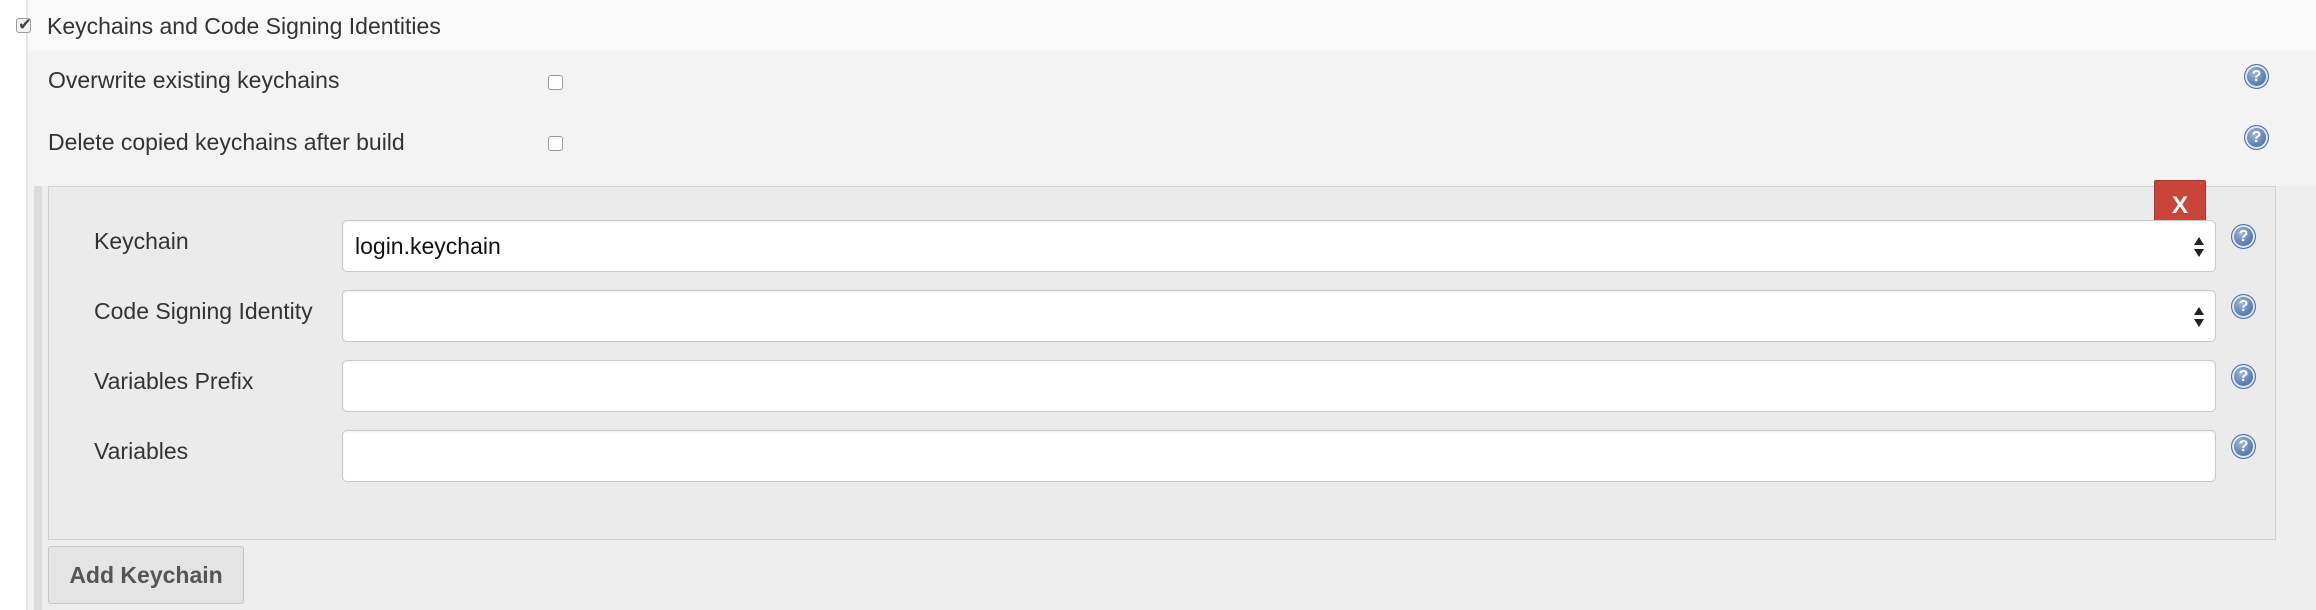 Image resolution: width=2316 pixels, height=610 pixels. I want to click on variables-input, so click(1279, 456).